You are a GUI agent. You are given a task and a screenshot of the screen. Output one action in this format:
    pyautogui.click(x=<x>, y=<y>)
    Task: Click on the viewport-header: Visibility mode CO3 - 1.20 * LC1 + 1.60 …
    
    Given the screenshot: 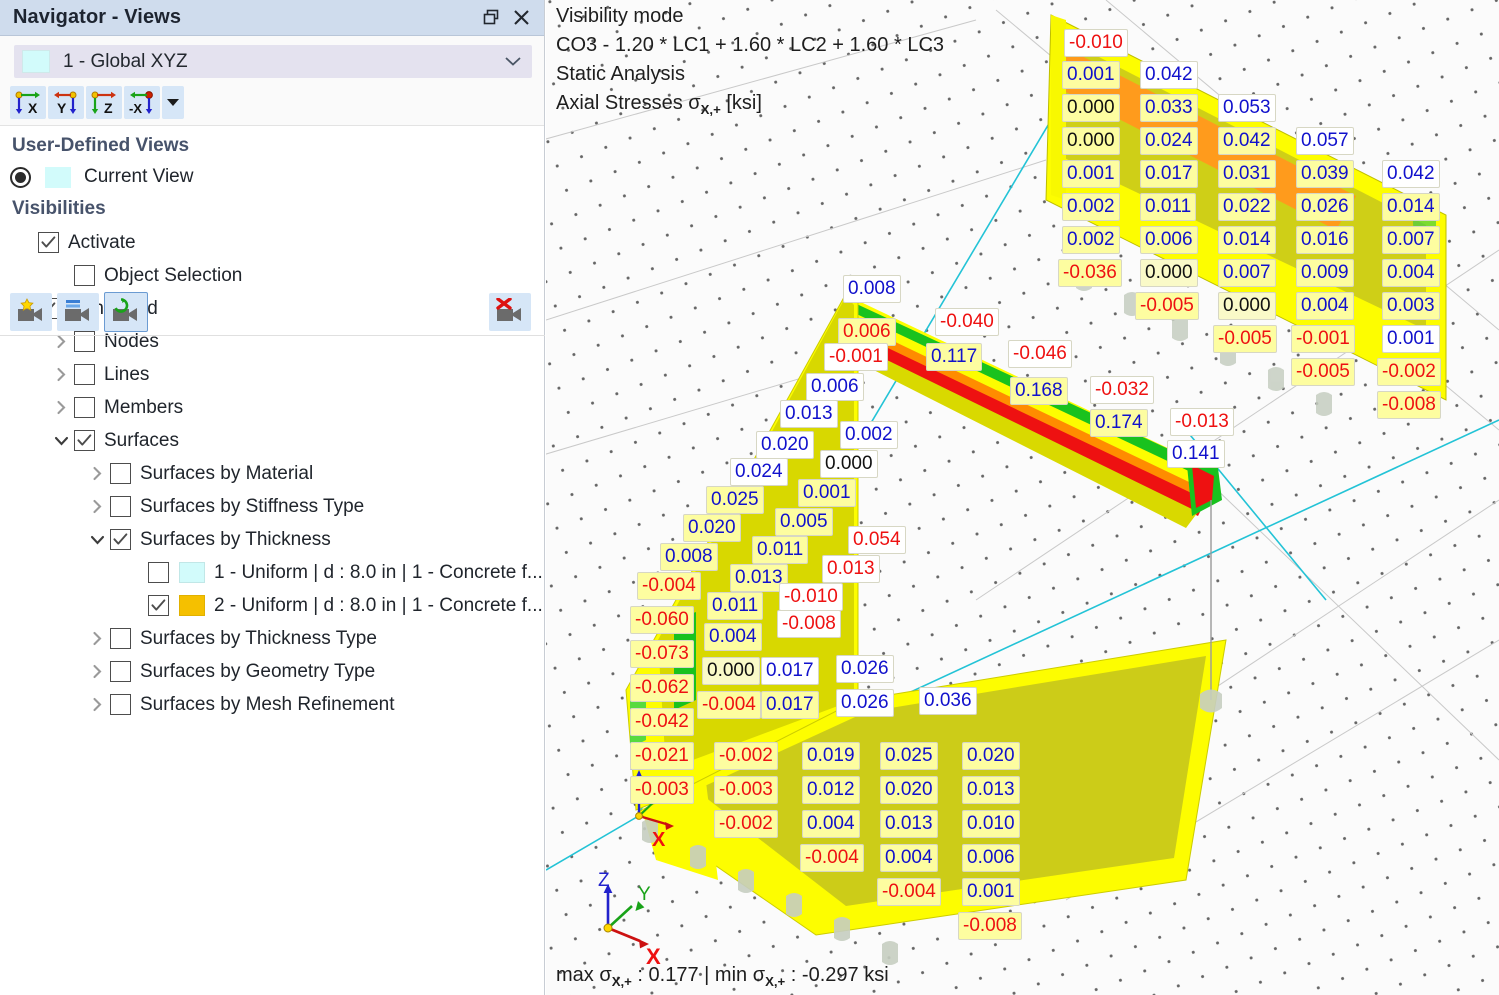 What is the action you would take?
    pyautogui.click(x=750, y=63)
    